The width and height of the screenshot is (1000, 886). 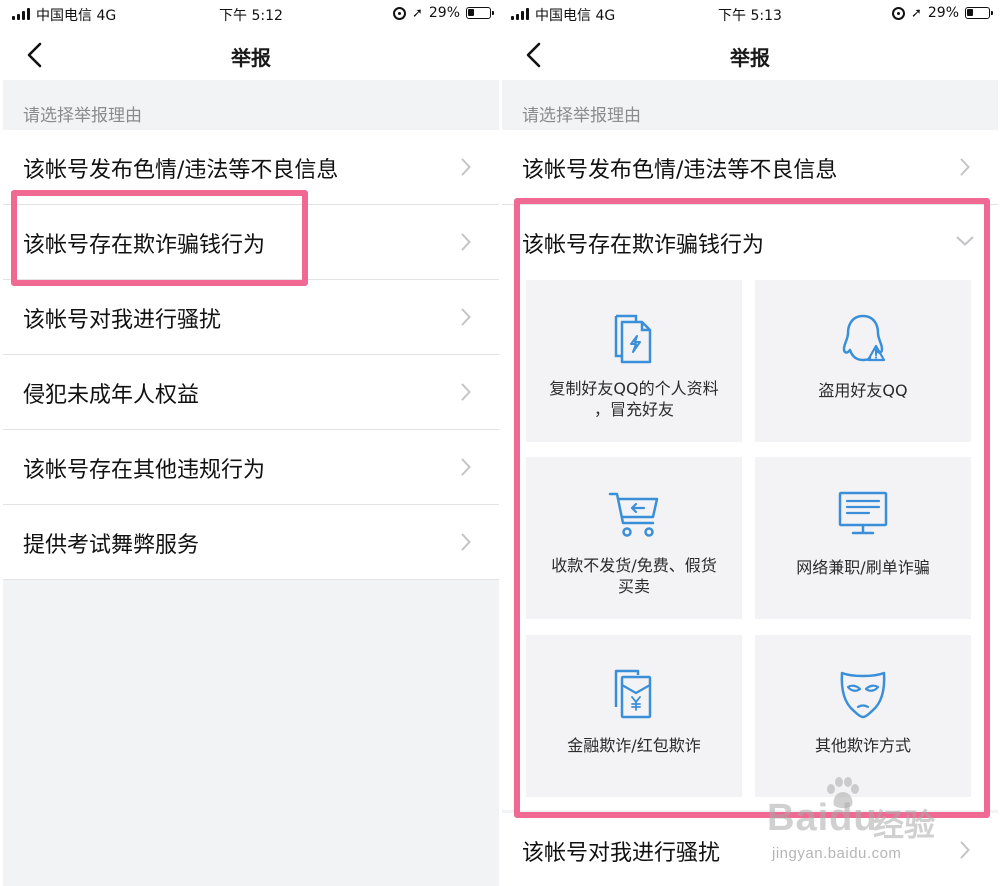 I want to click on report-reason-item: 该帐号存在其他违规行为, so click(x=251, y=467).